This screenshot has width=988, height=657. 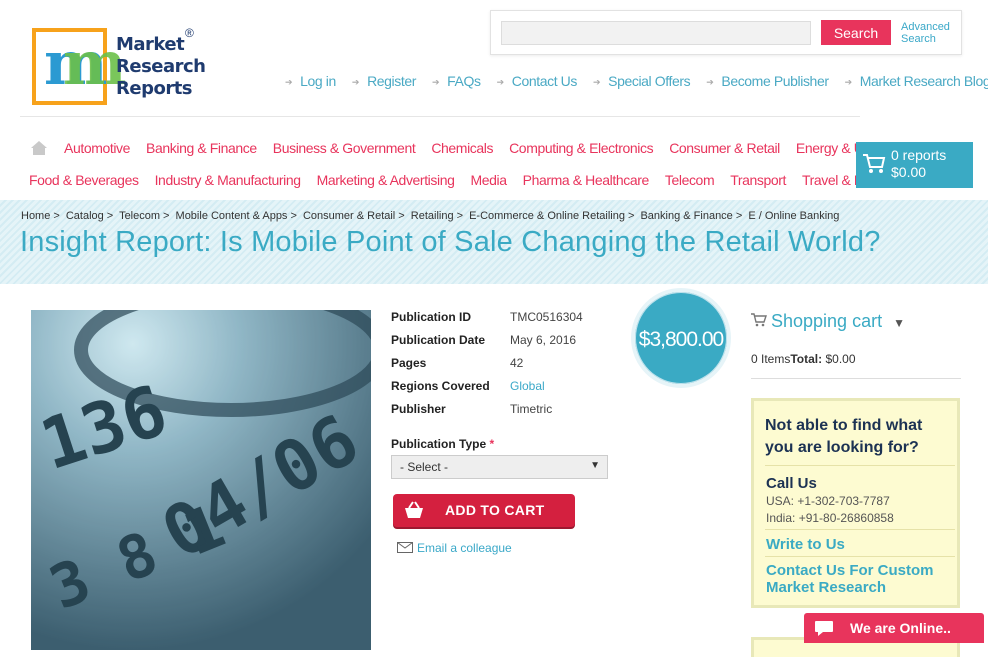 What do you see at coordinates (488, 180) in the screenshot?
I see `category-link: Media` at bounding box center [488, 180].